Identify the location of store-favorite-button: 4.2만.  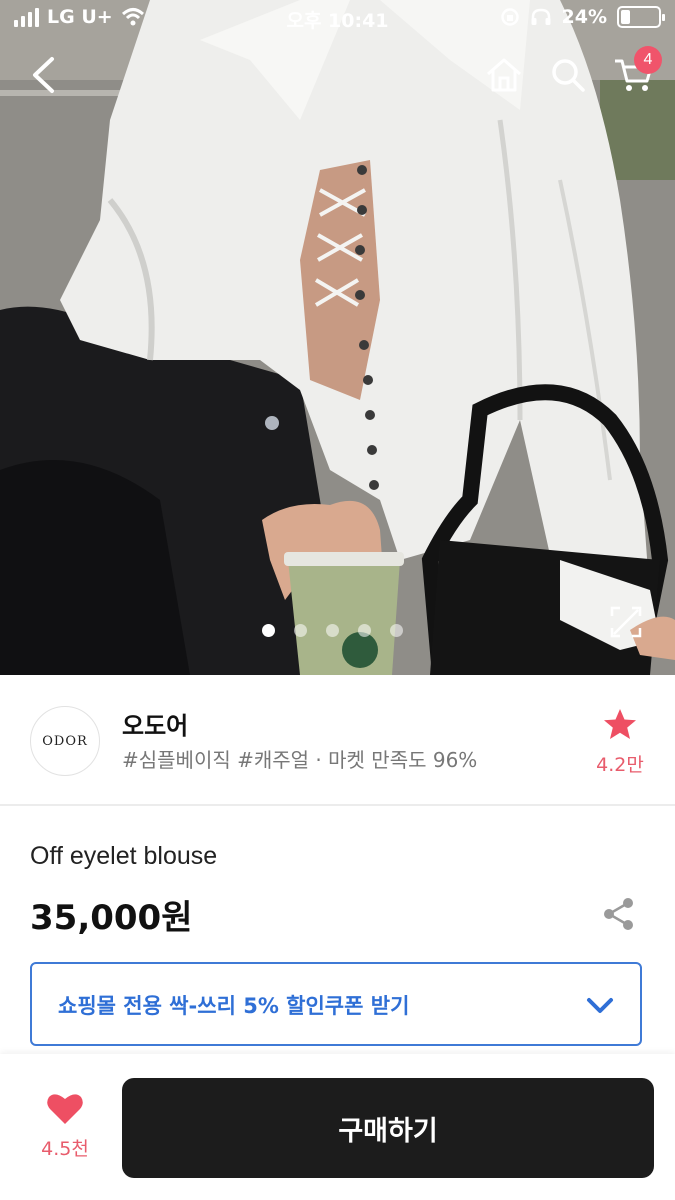
(620, 742).